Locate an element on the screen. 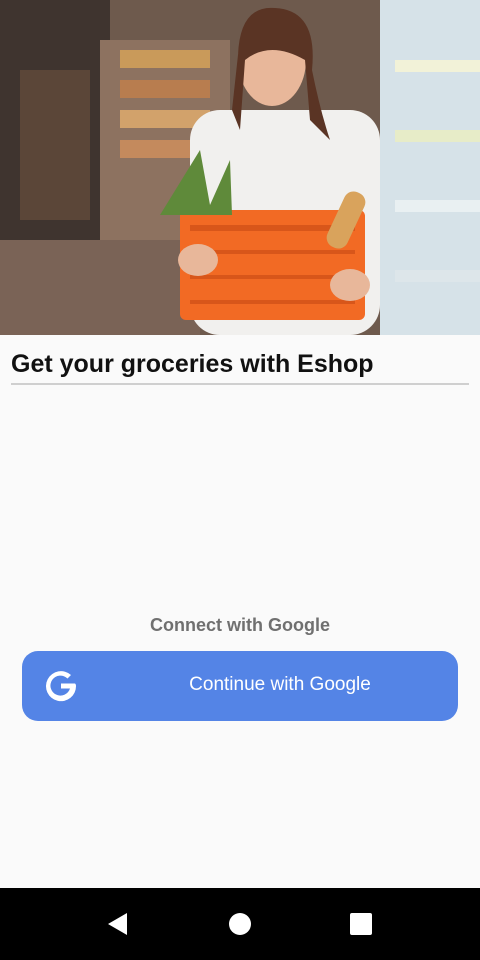 The width and height of the screenshot is (480, 960). connect-label: Connect with Google is located at coordinates (240, 625).